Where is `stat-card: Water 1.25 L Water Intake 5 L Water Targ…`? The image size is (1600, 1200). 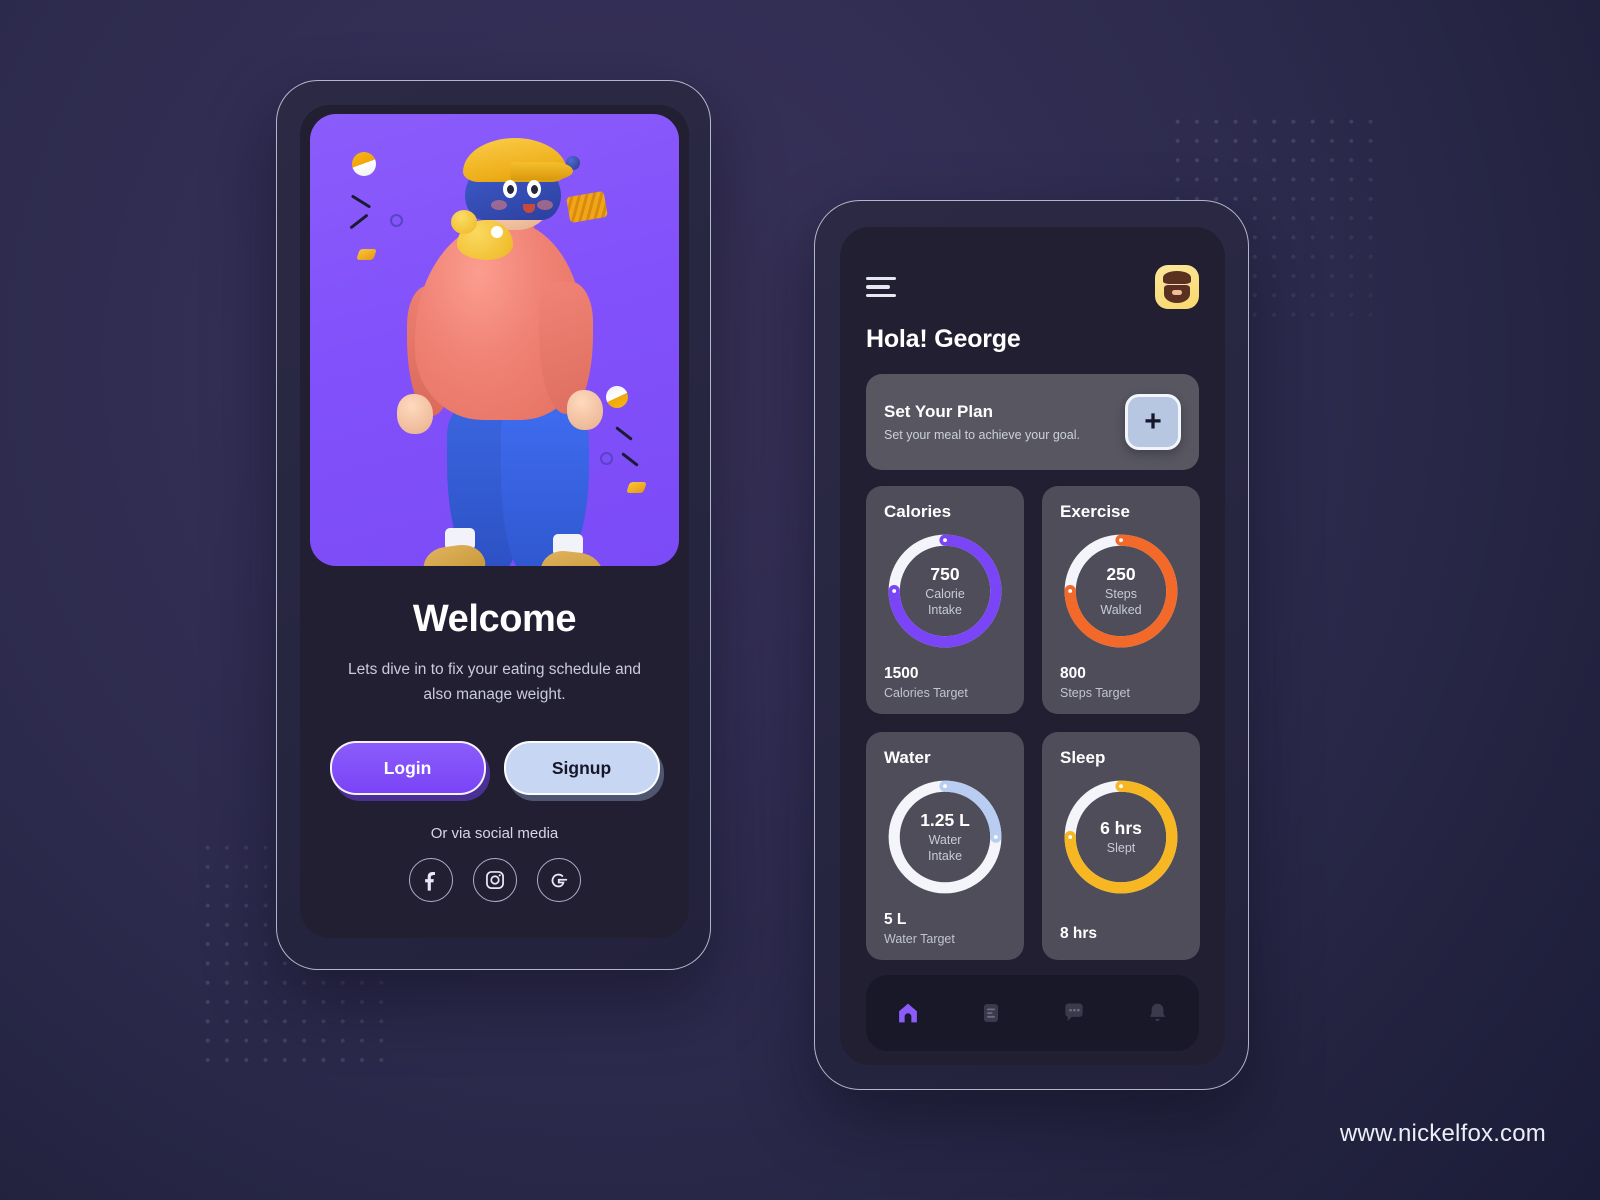
stat-card: Water 1.25 L Water Intake 5 L Water Targ… is located at coordinates (945, 846).